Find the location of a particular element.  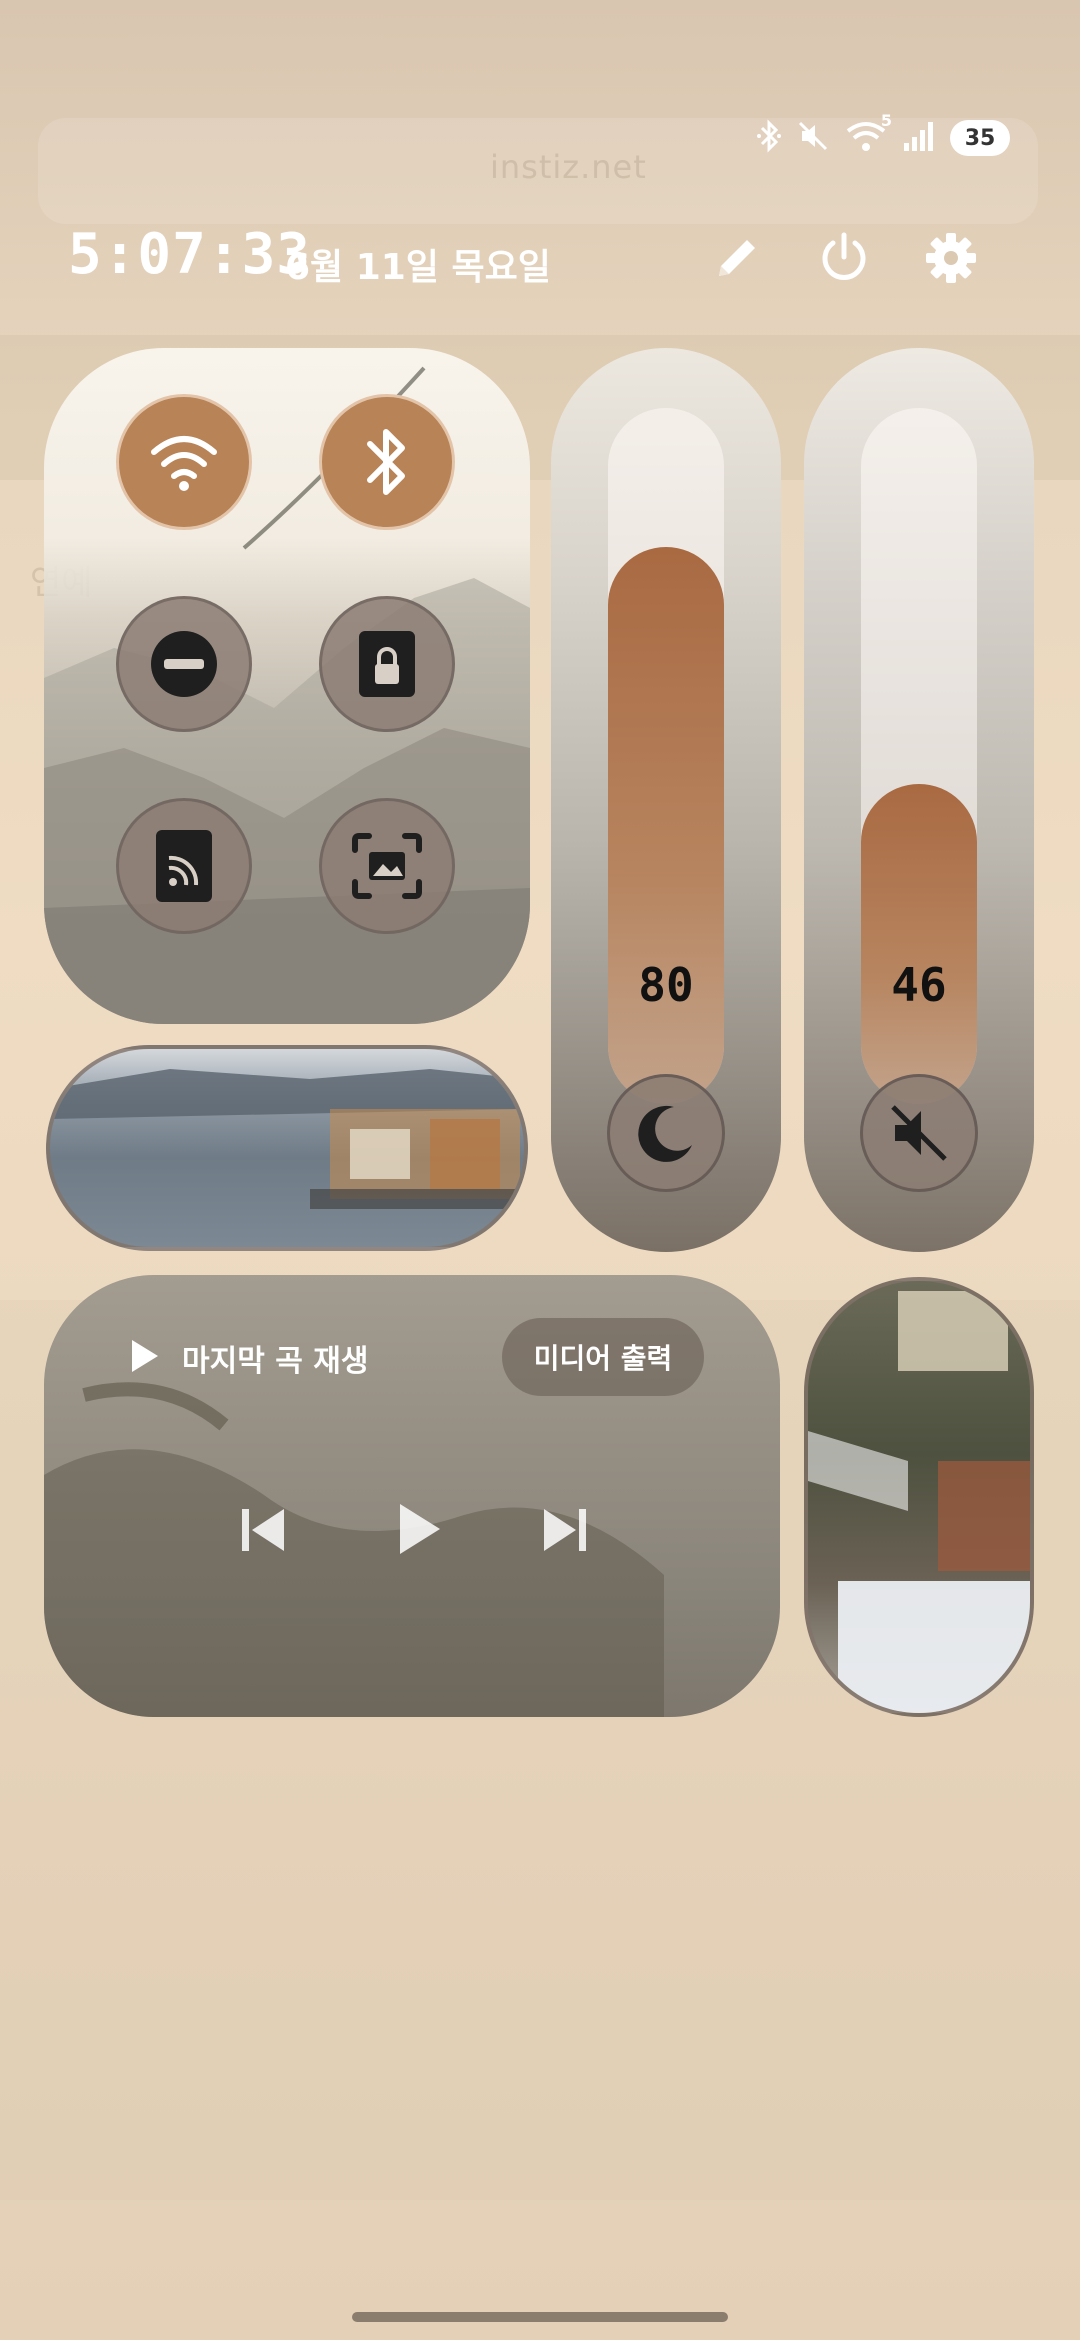

date: 6월 11일 목요일 is located at coordinates (418, 267).